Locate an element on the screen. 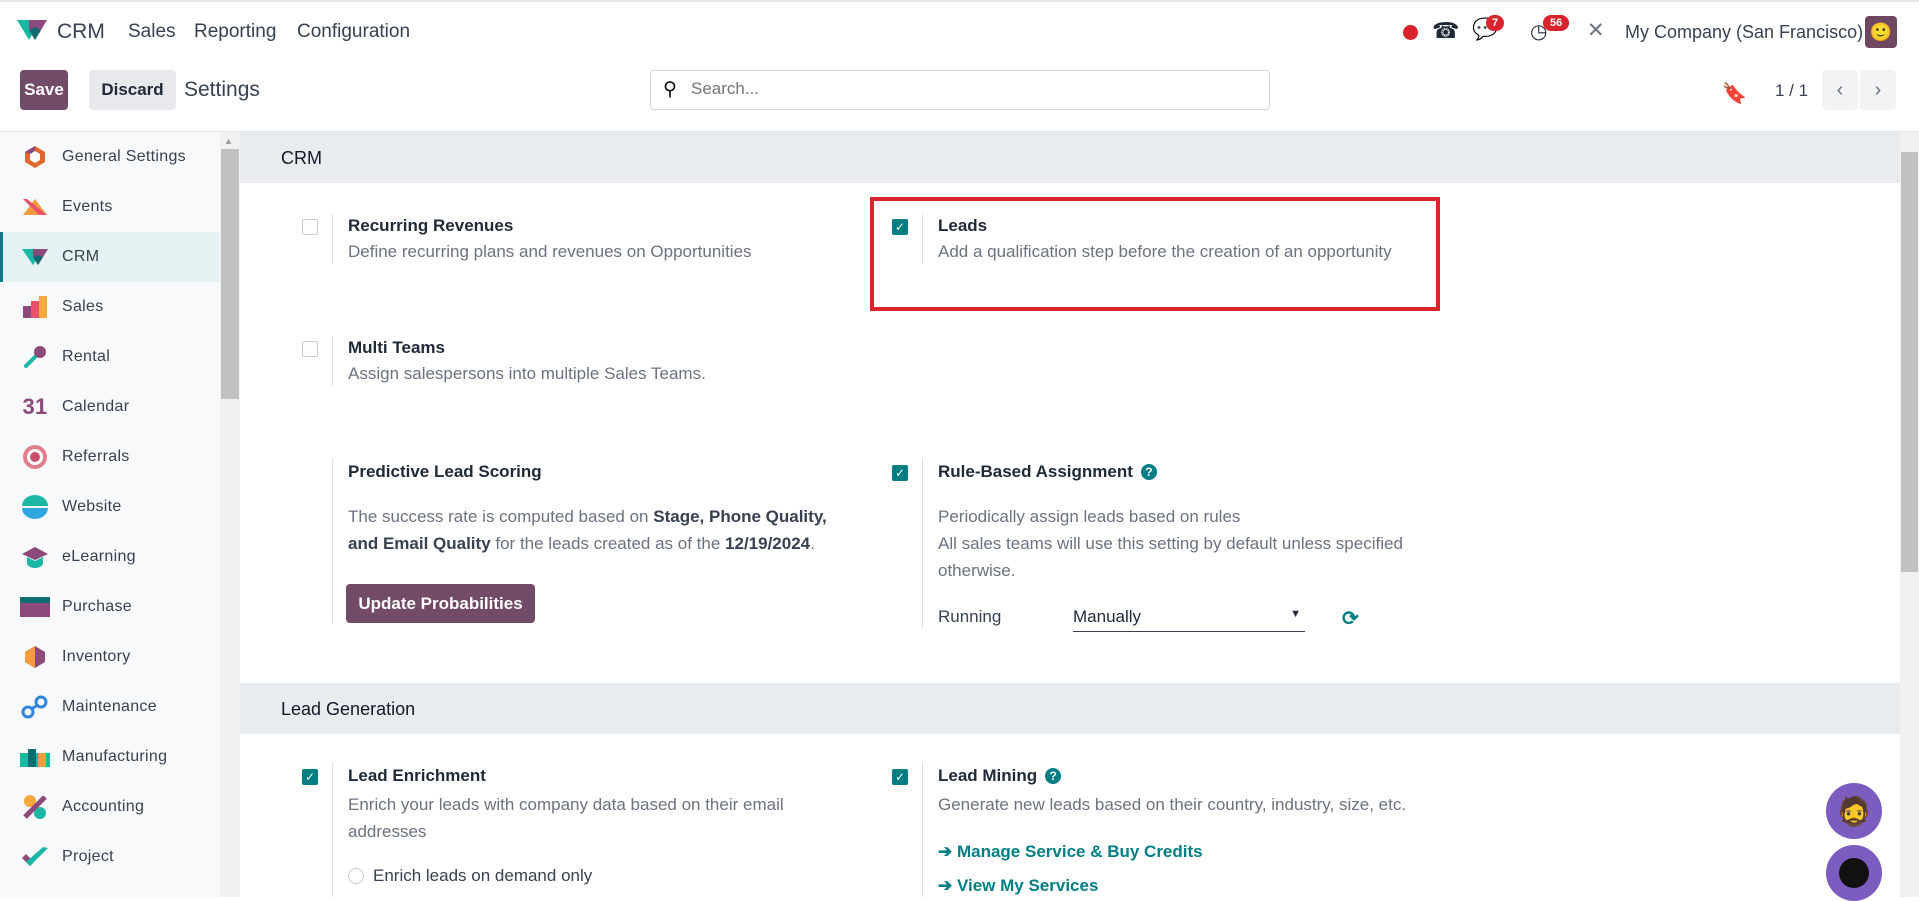  sidebar-item-label: Events is located at coordinates (87, 206).